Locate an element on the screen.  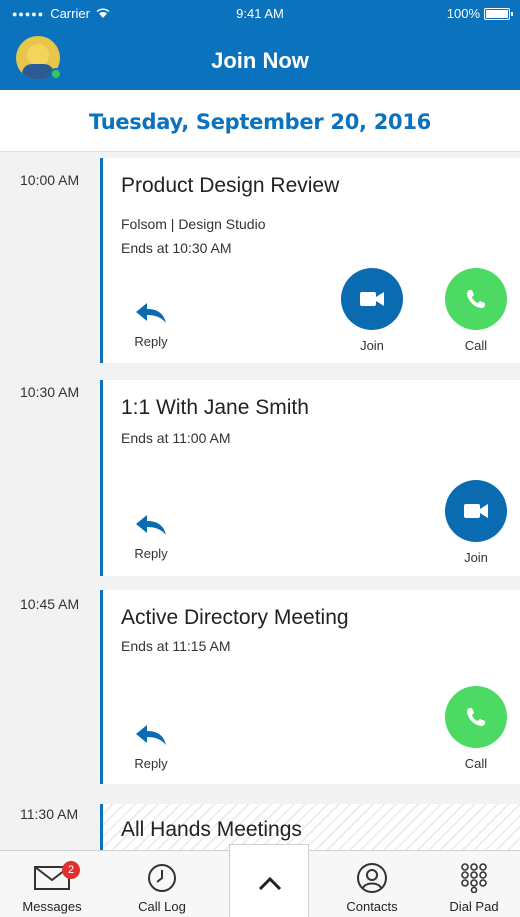
date-header: Tuesday, September 20, 2016 is located at coordinates (260, 121).